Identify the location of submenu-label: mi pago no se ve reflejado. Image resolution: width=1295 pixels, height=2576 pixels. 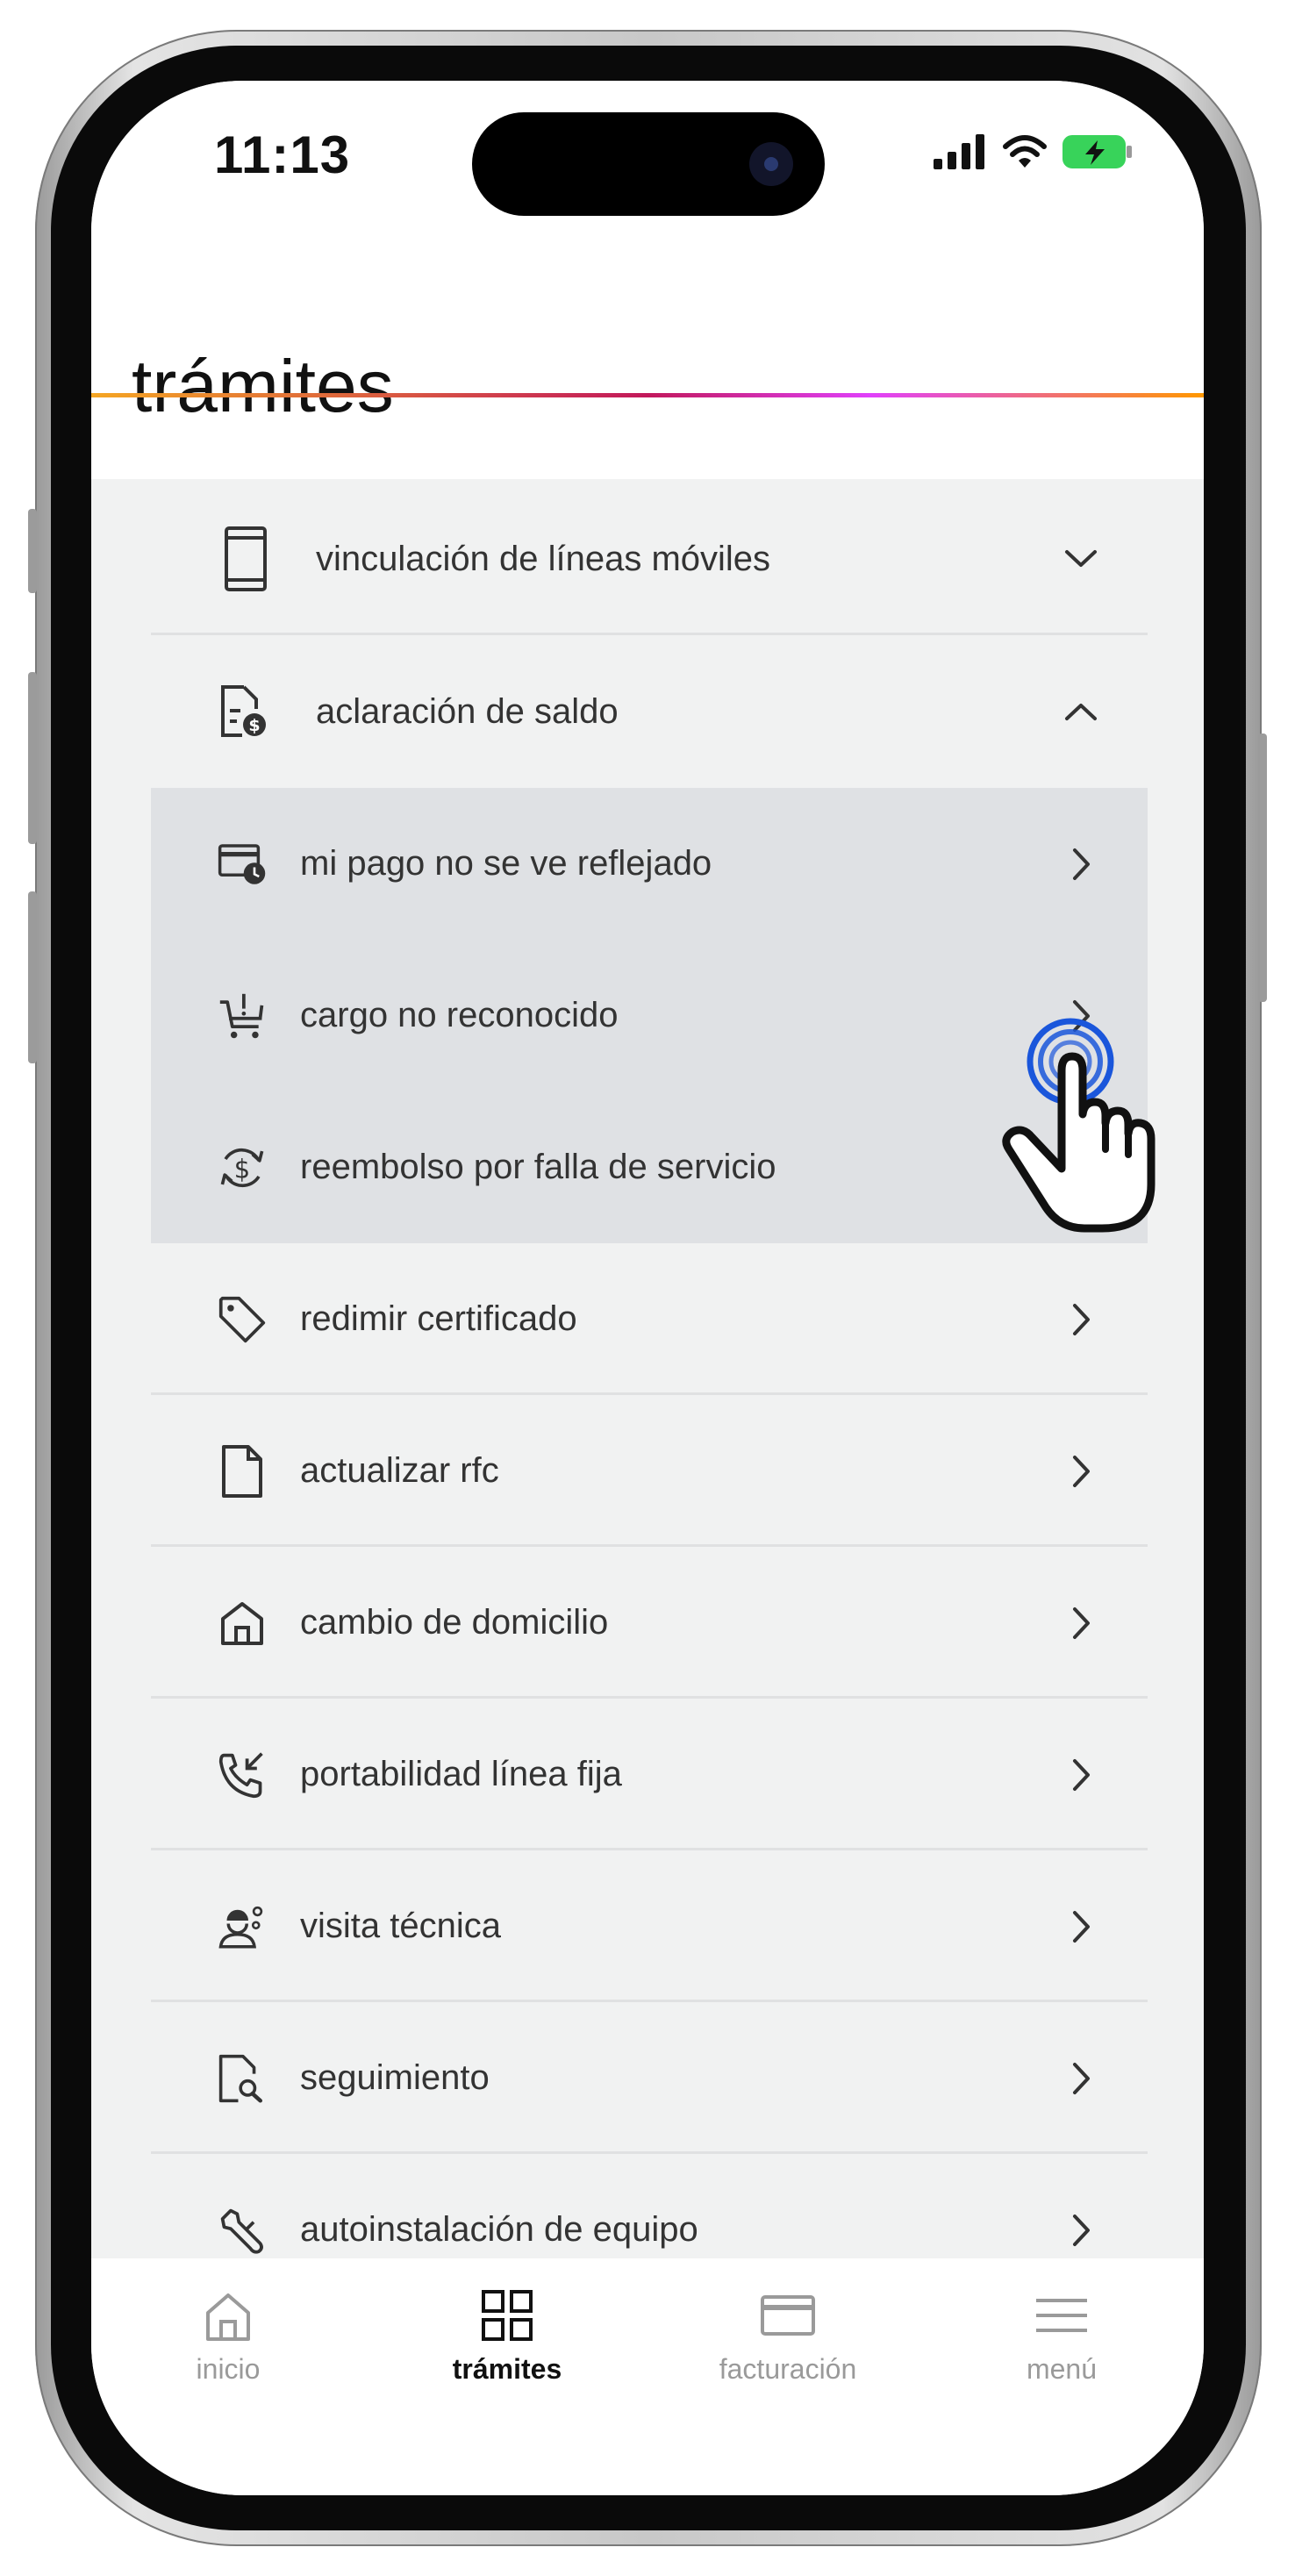
(506, 863).